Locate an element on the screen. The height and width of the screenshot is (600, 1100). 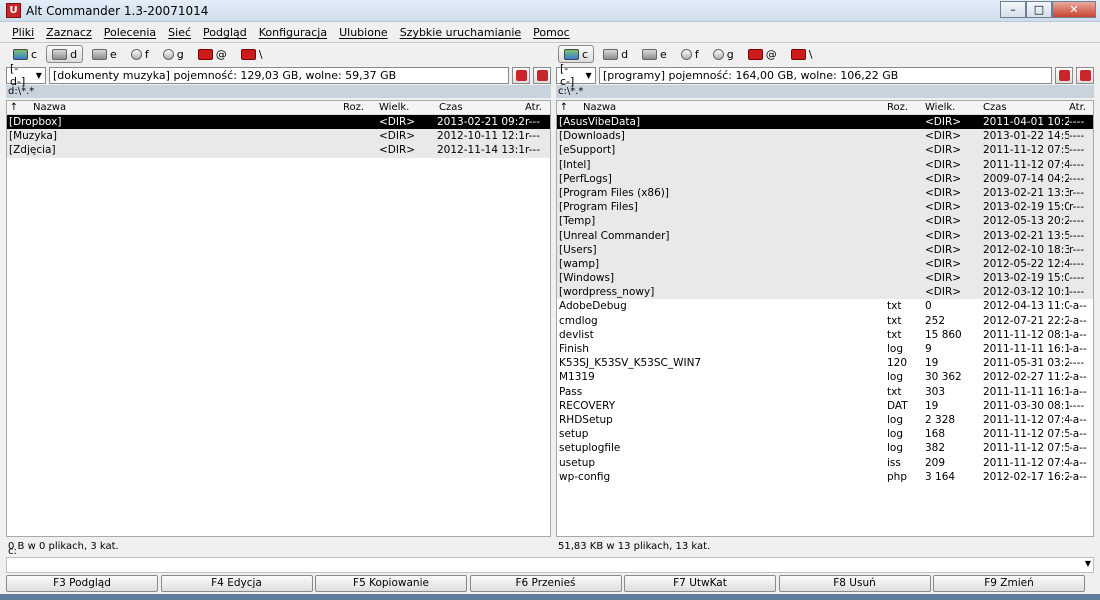
menu-item: Pliki is located at coordinates (23, 32).